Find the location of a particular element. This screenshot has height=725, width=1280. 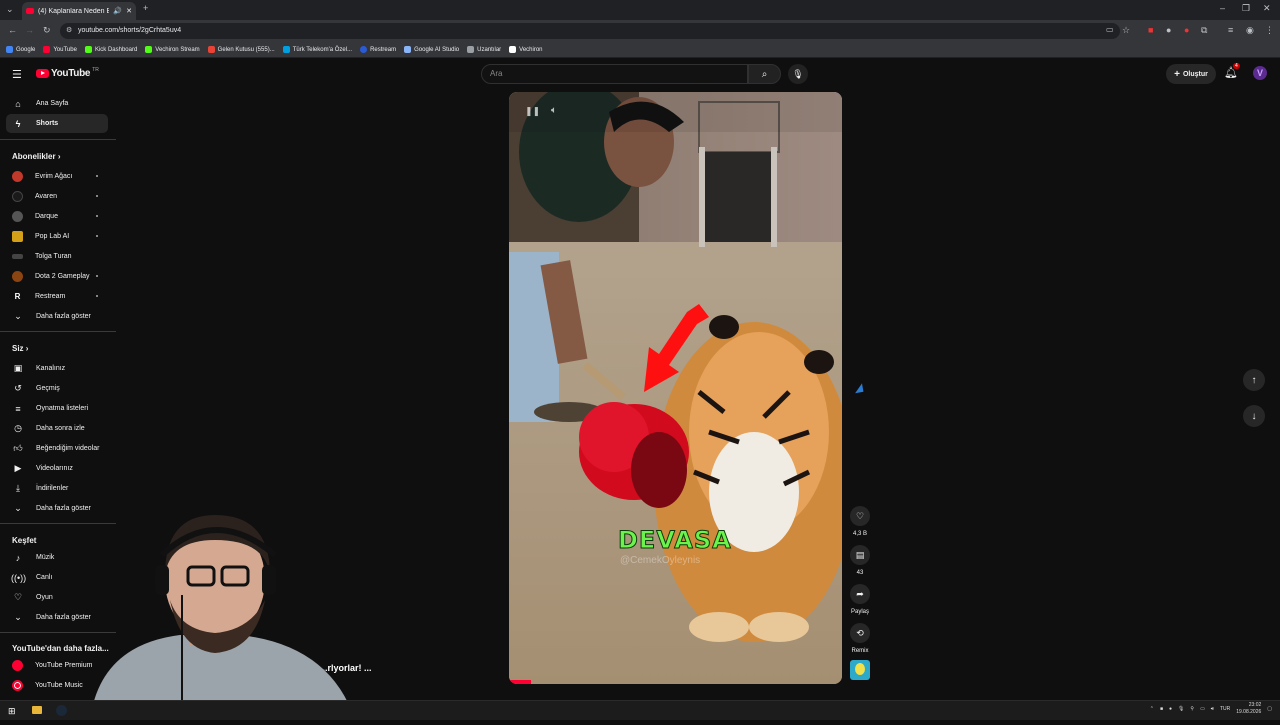

create-button: + Oluştur is located at coordinates (1191, 74).